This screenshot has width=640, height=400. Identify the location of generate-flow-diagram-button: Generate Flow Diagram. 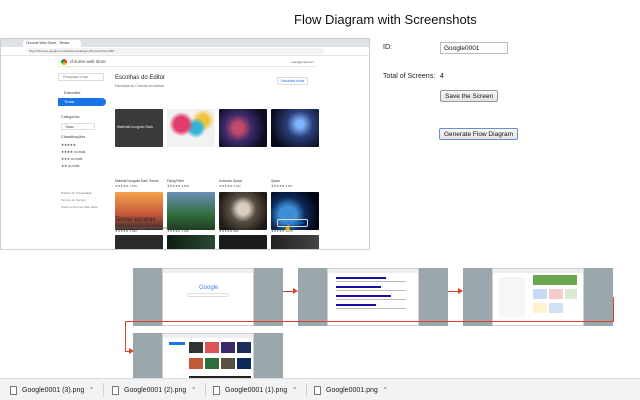
(478, 134).